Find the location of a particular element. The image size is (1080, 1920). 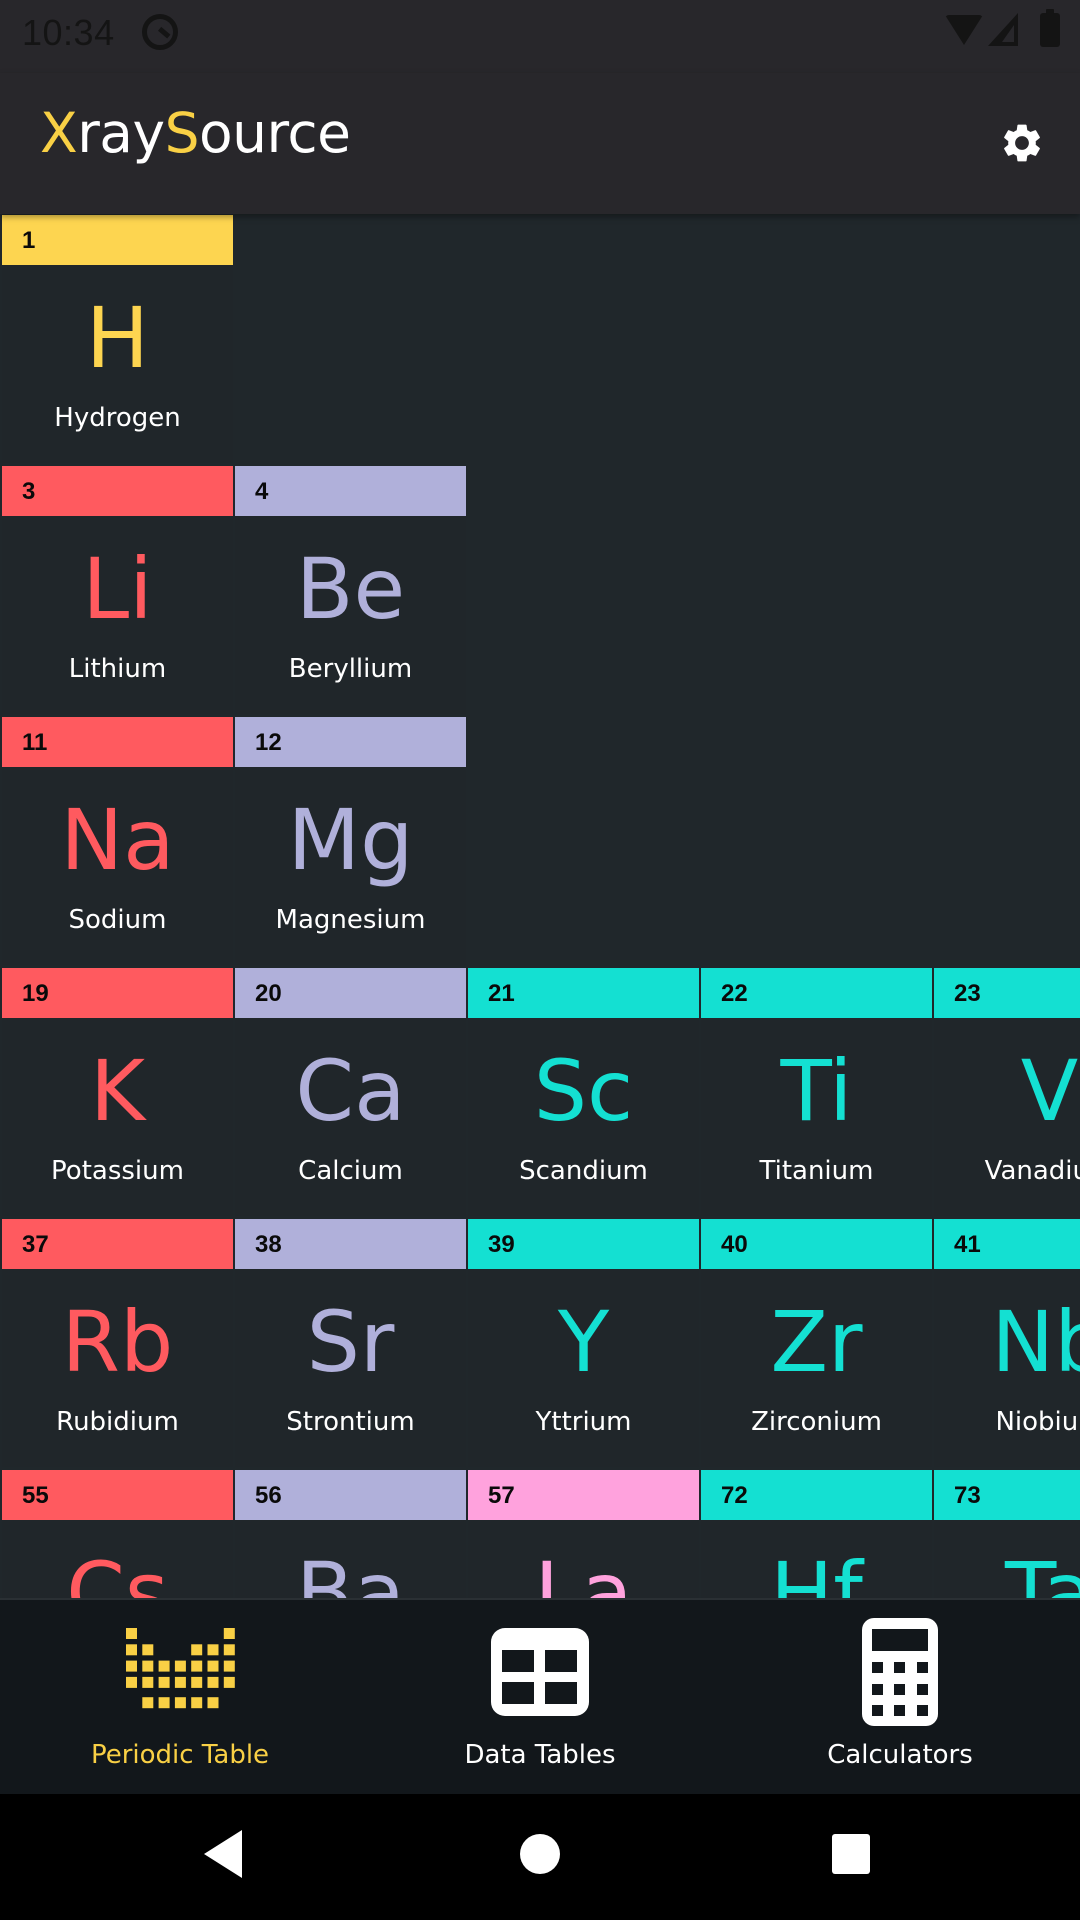

element-symbol: Be is located at coordinates (350, 589).